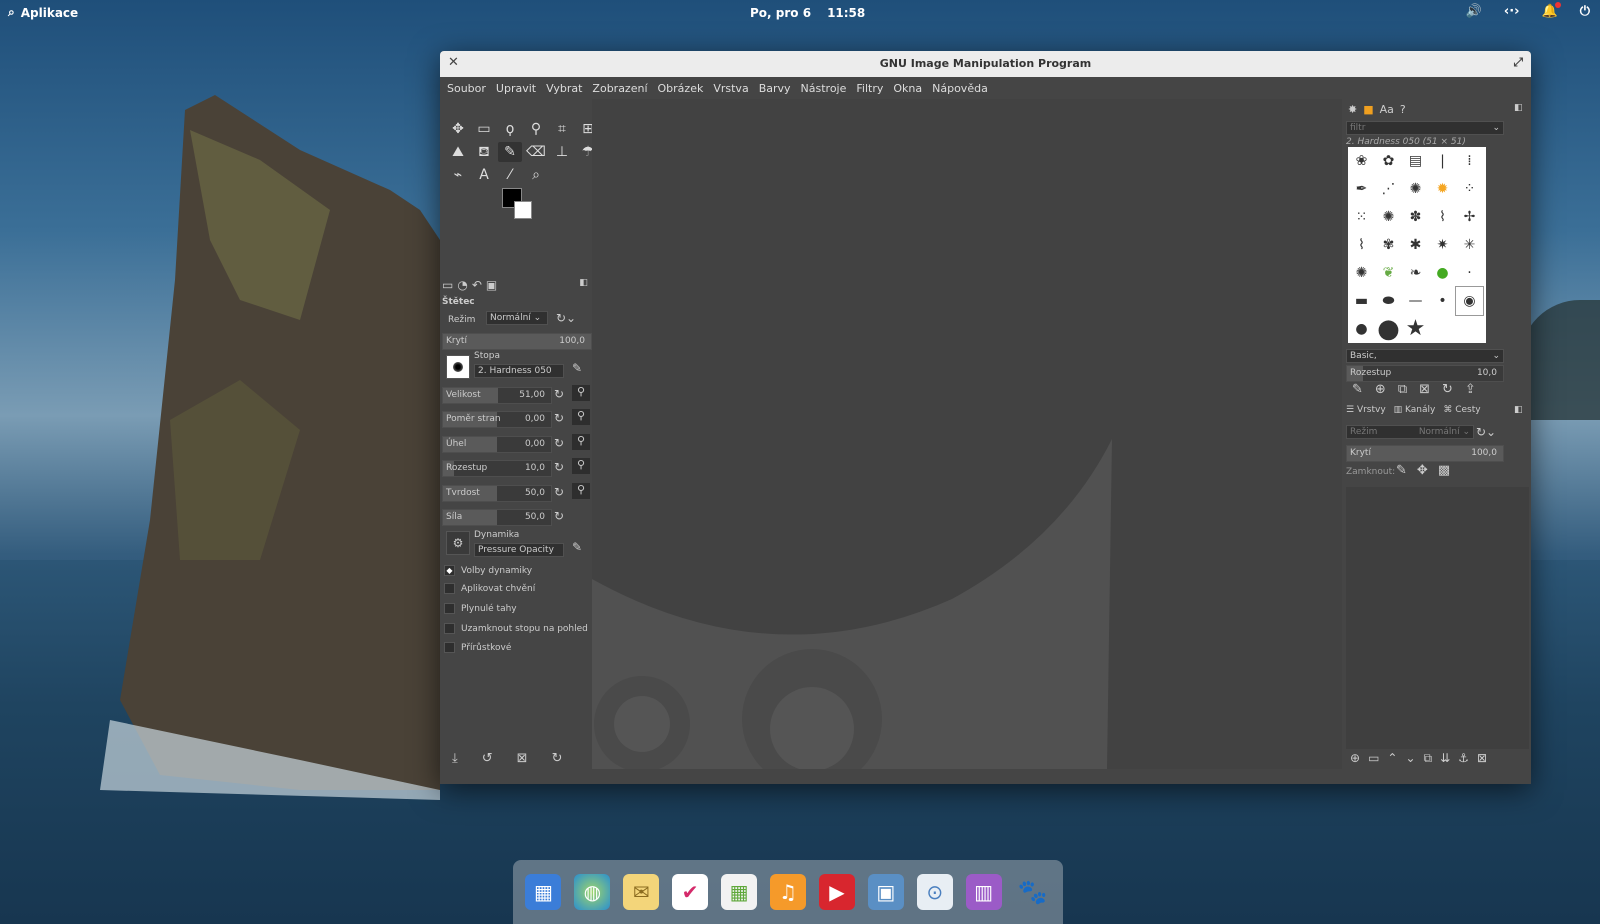 This screenshot has height=924, width=1600. I want to click on menu-select: Vybrat, so click(564, 88).